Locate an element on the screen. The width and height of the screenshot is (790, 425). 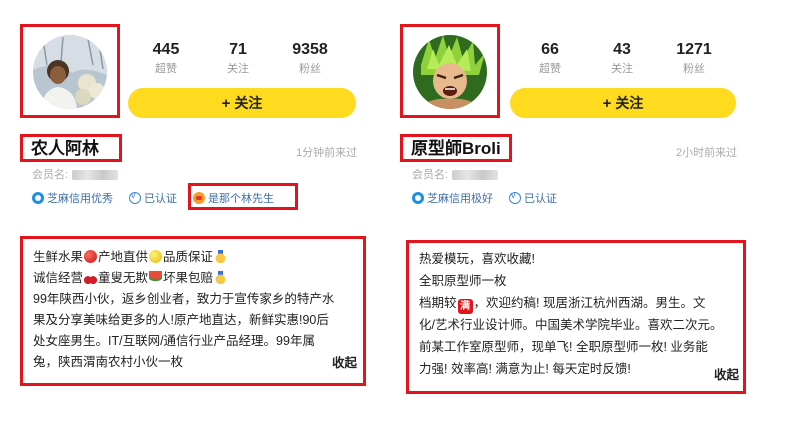
lemon-emoji-icon is located at coordinates (156, 256).